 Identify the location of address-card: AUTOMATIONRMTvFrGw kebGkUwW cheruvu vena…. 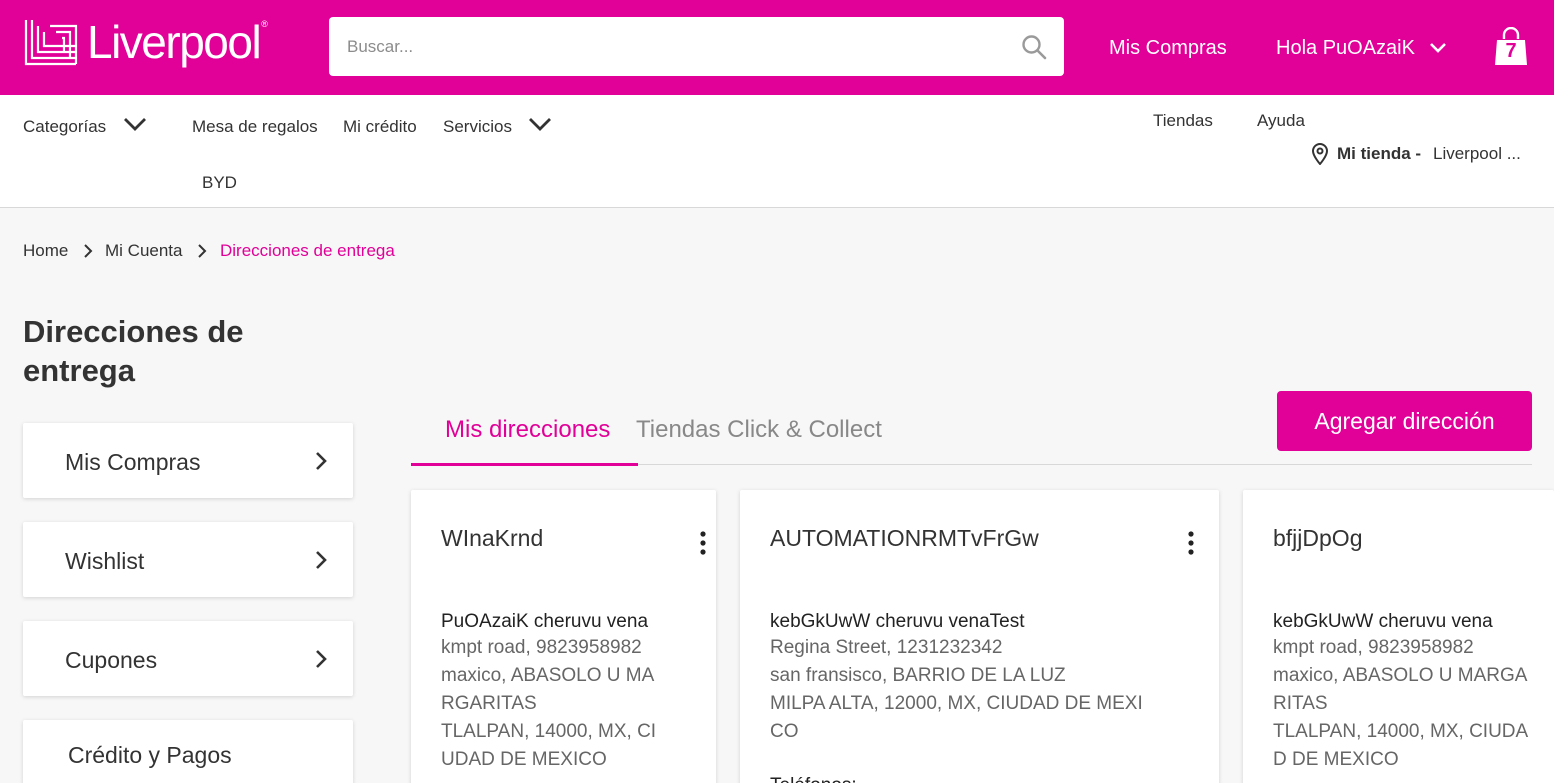
(979, 636).